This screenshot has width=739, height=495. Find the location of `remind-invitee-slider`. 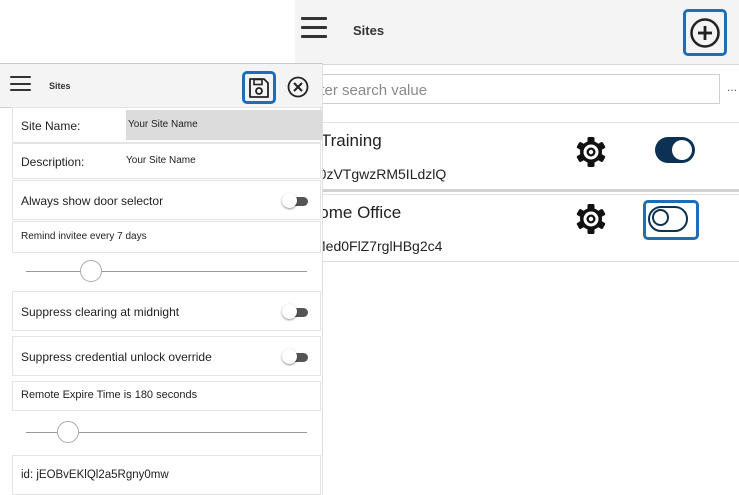

remind-invitee-slider is located at coordinates (166, 272).